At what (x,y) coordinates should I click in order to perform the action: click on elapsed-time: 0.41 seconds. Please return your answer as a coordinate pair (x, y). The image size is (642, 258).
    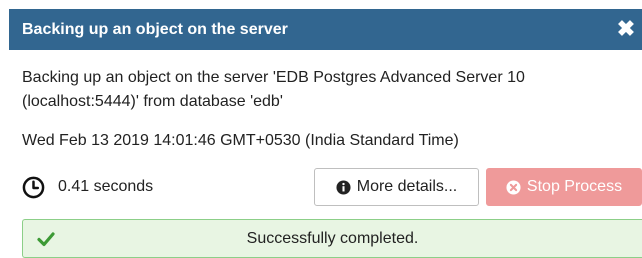
    Looking at the image, I should click on (106, 186).